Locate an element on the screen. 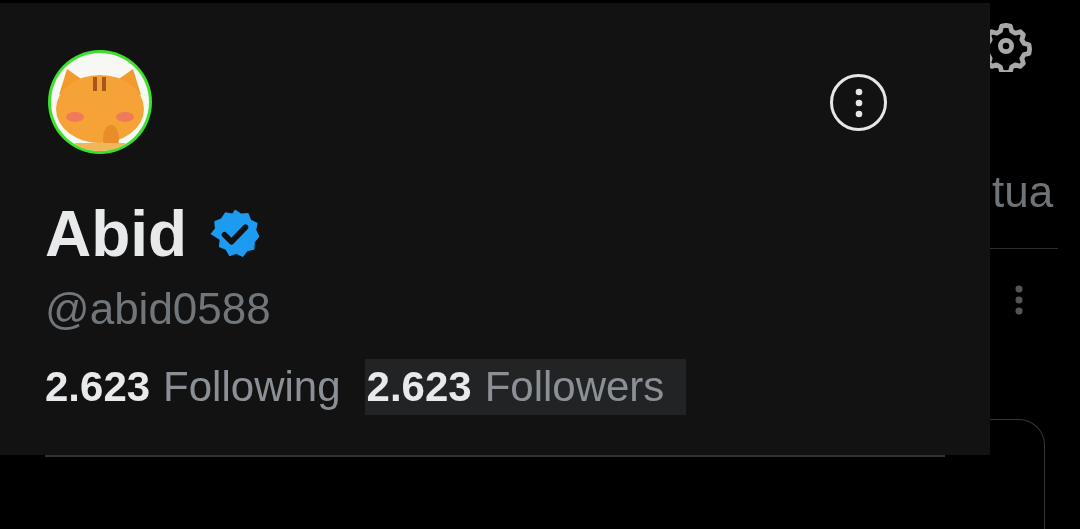 Image resolution: width=1080 pixels, height=529 pixels. stat-link: 2.623 Following is located at coordinates (203, 387).